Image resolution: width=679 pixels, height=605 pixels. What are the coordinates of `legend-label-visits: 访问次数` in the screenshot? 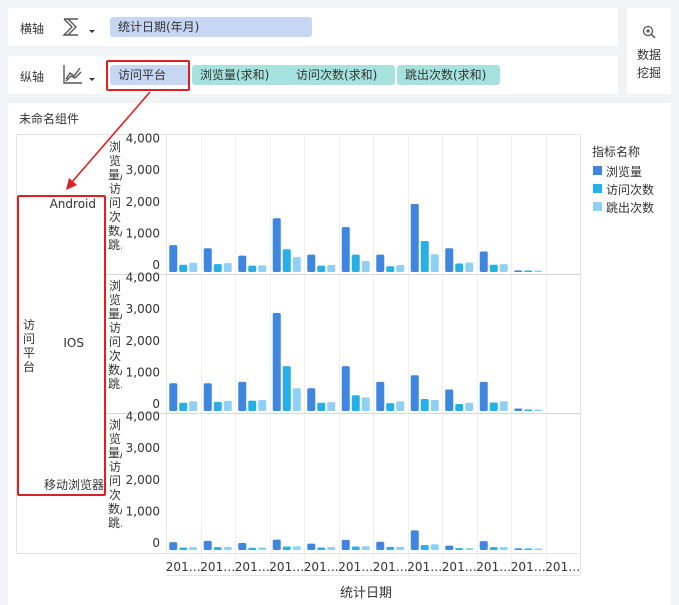 It's located at (630, 189).